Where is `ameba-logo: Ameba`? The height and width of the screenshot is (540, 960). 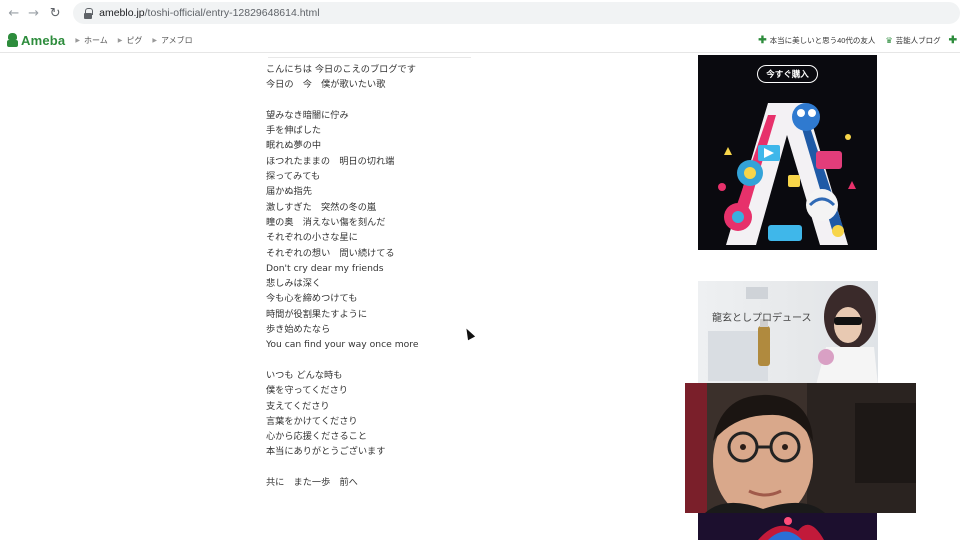
ameba-logo: Ameba is located at coordinates (36, 40).